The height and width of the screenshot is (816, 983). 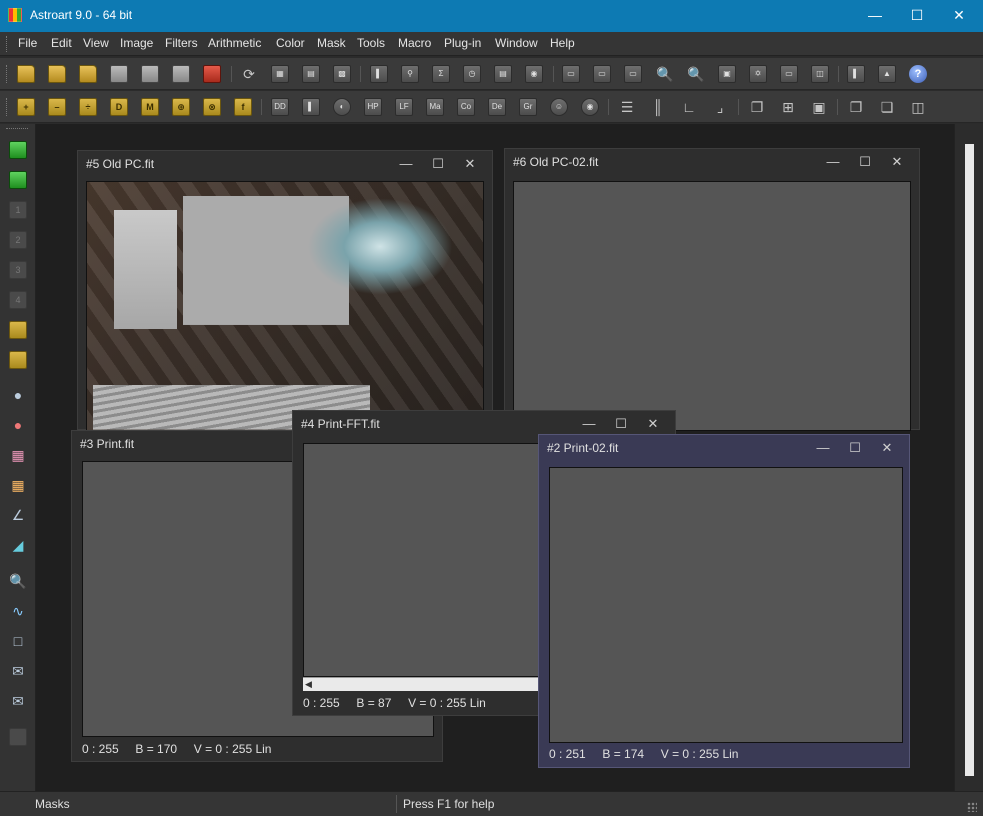 I want to click on window-layout-icon: ▭, so click(x=571, y=74).